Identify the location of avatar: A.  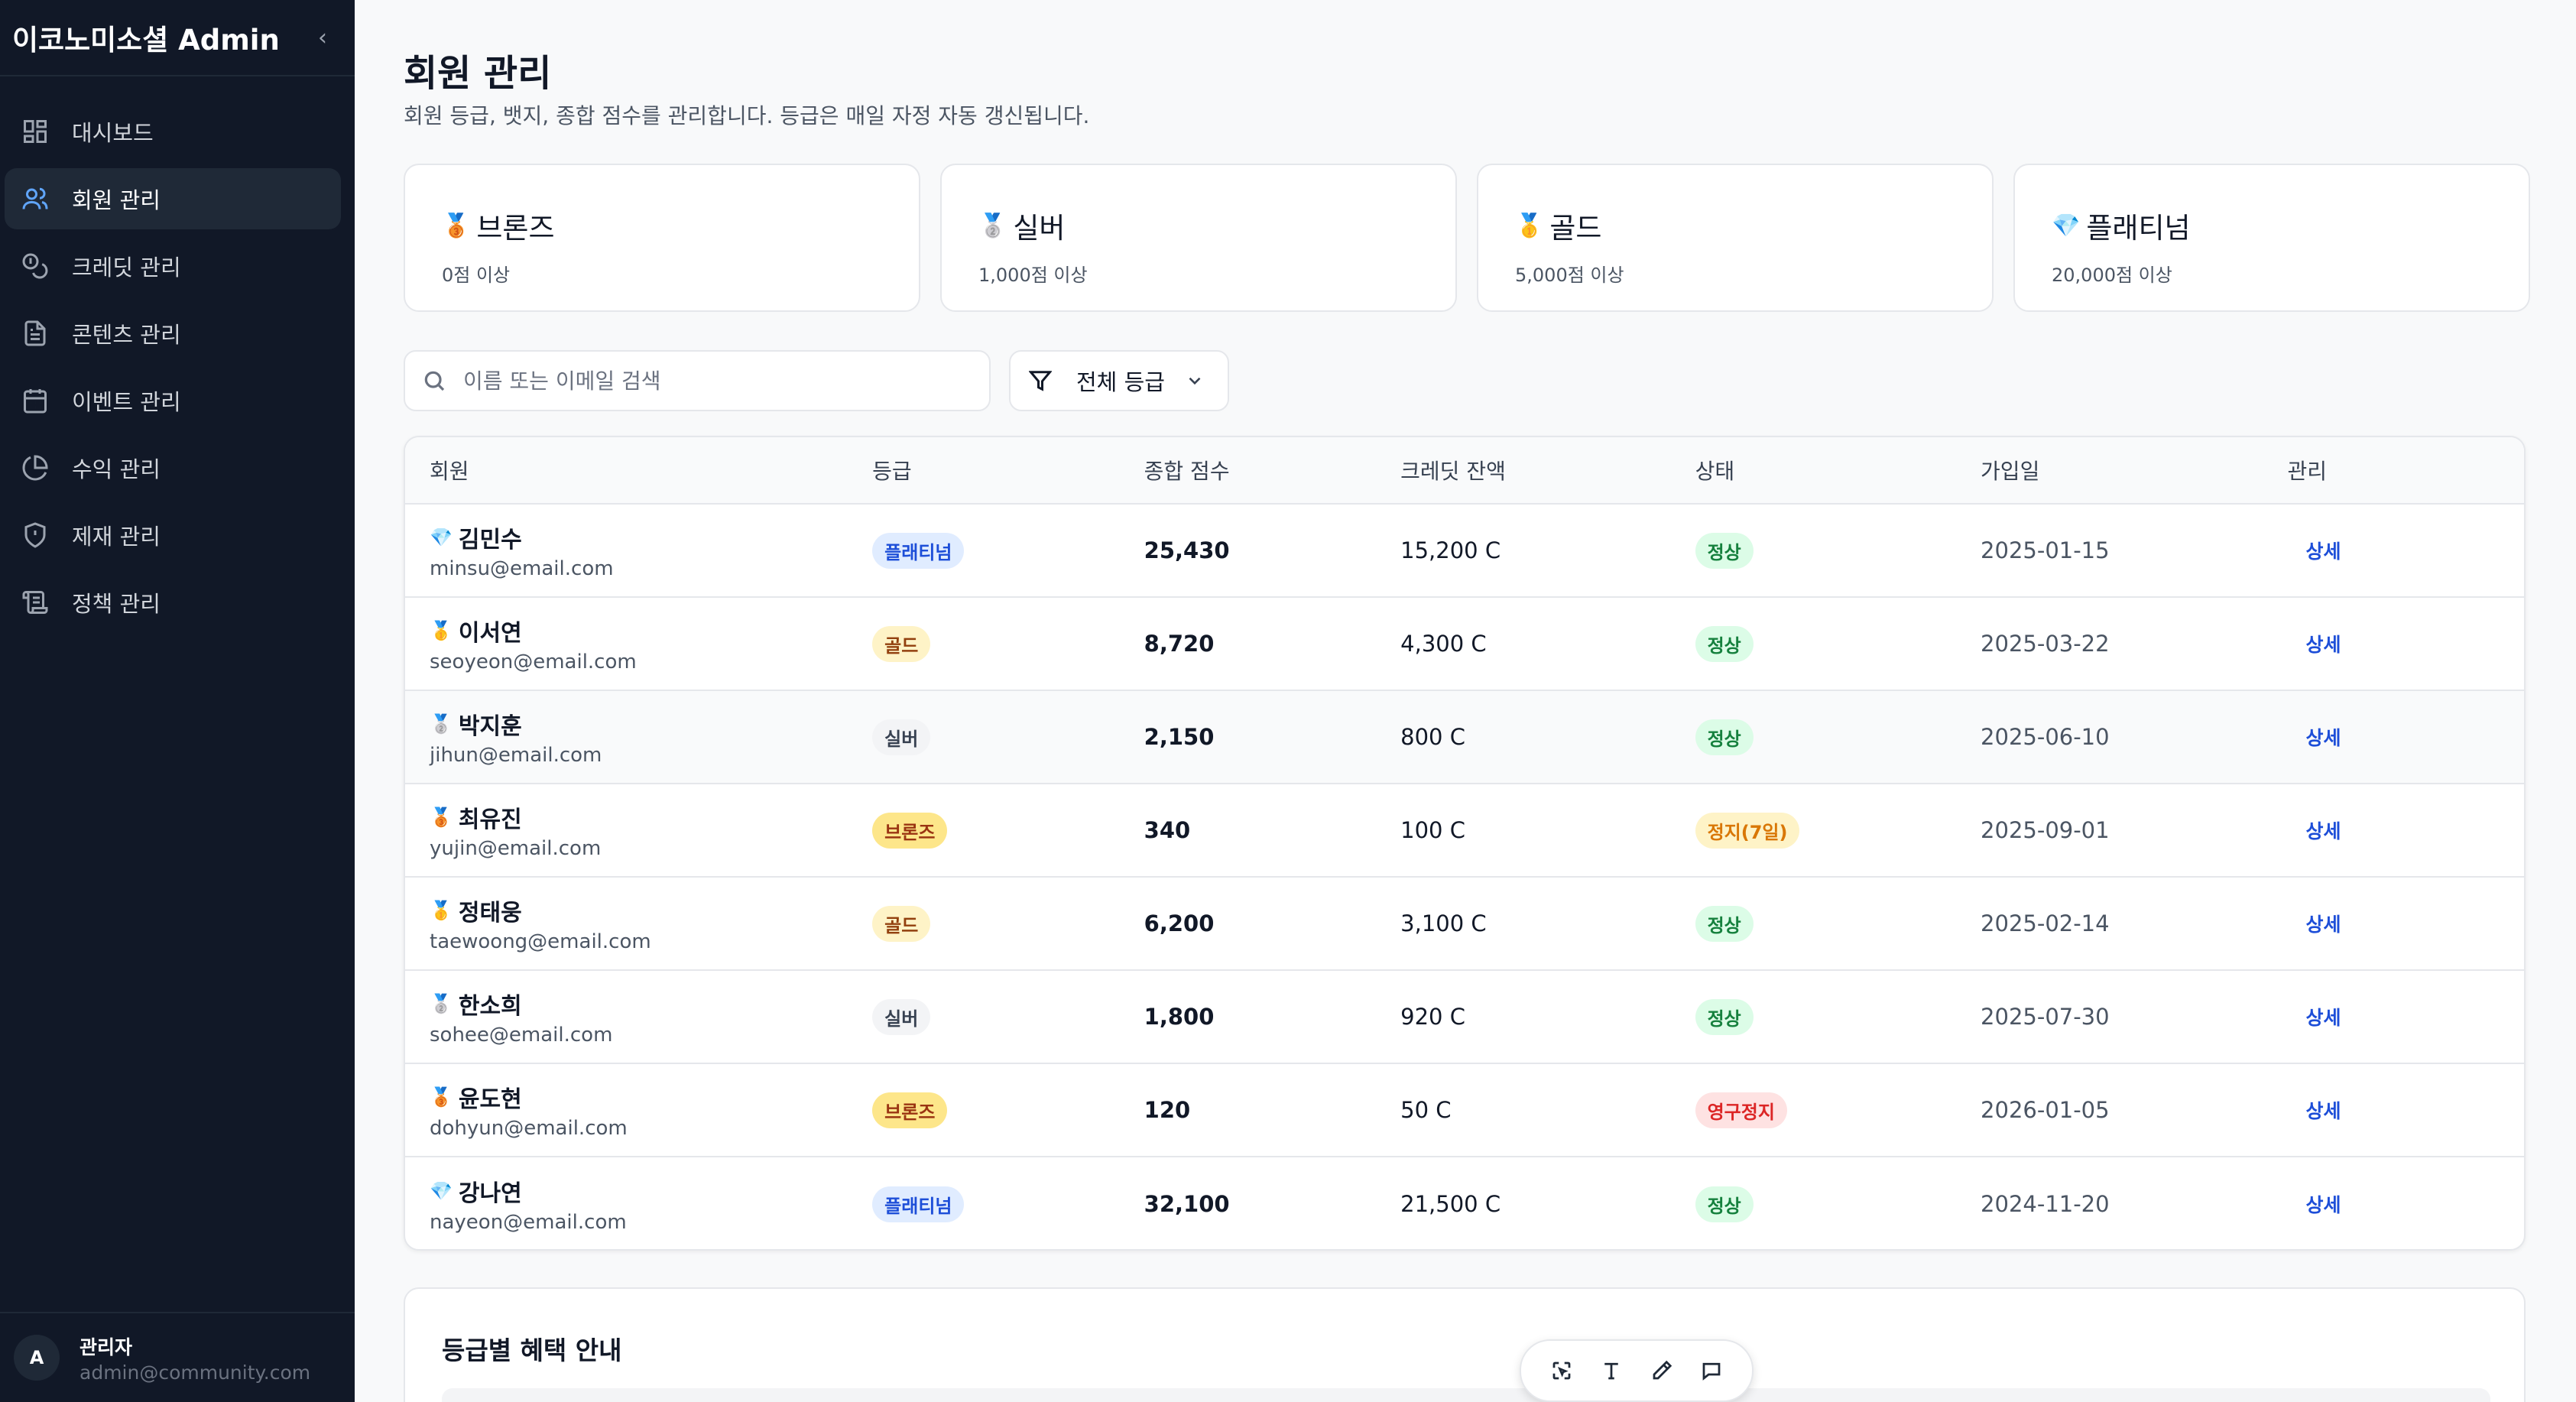
(37, 1358).